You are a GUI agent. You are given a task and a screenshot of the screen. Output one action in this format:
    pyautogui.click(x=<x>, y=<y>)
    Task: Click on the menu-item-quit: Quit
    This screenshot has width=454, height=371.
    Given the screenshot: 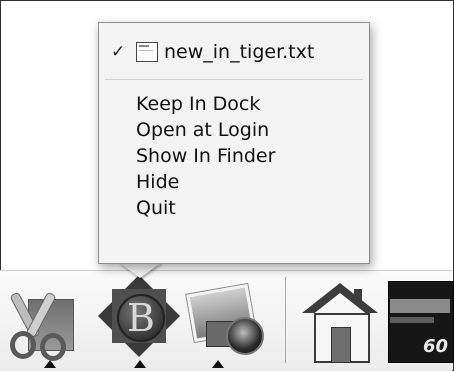 What is the action you would take?
    pyautogui.click(x=156, y=208)
    